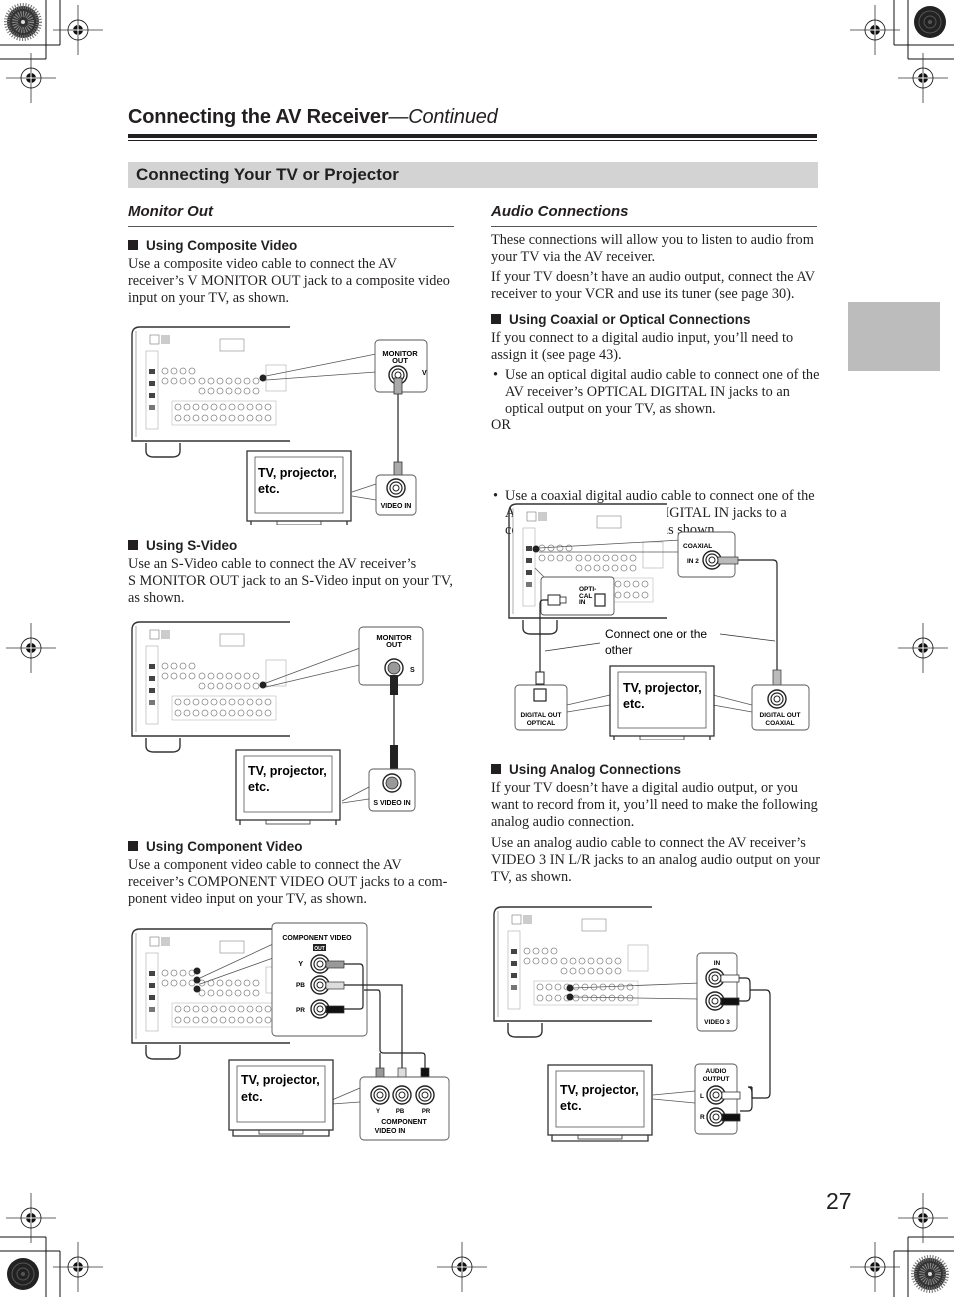 The image size is (954, 1297). What do you see at coordinates (901, 52) in the screenshot?
I see `corner-mark-top-right` at bounding box center [901, 52].